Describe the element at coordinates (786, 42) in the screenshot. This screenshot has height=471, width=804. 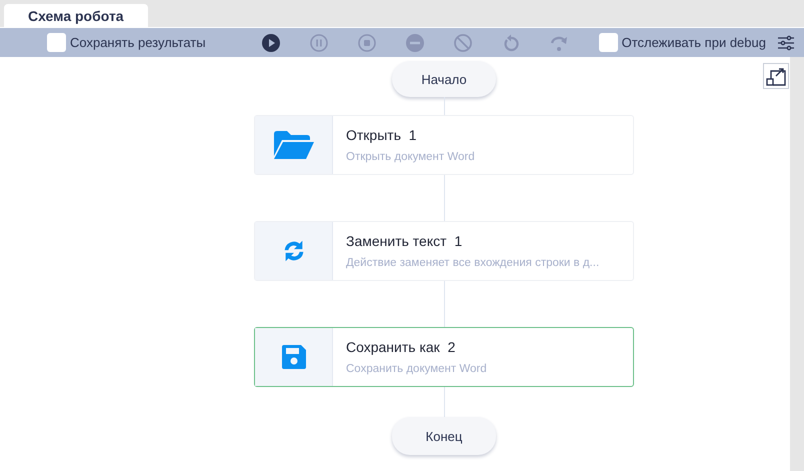
I see `settings-icon` at that location.